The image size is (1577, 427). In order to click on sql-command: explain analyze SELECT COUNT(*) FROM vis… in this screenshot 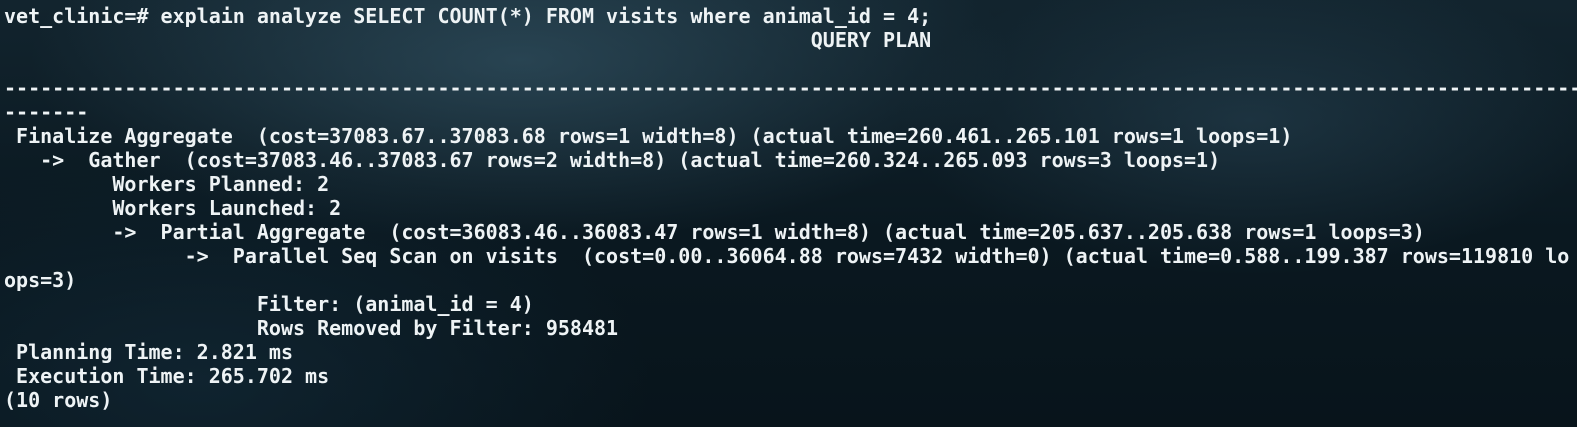, I will do `click(540, 16)`.